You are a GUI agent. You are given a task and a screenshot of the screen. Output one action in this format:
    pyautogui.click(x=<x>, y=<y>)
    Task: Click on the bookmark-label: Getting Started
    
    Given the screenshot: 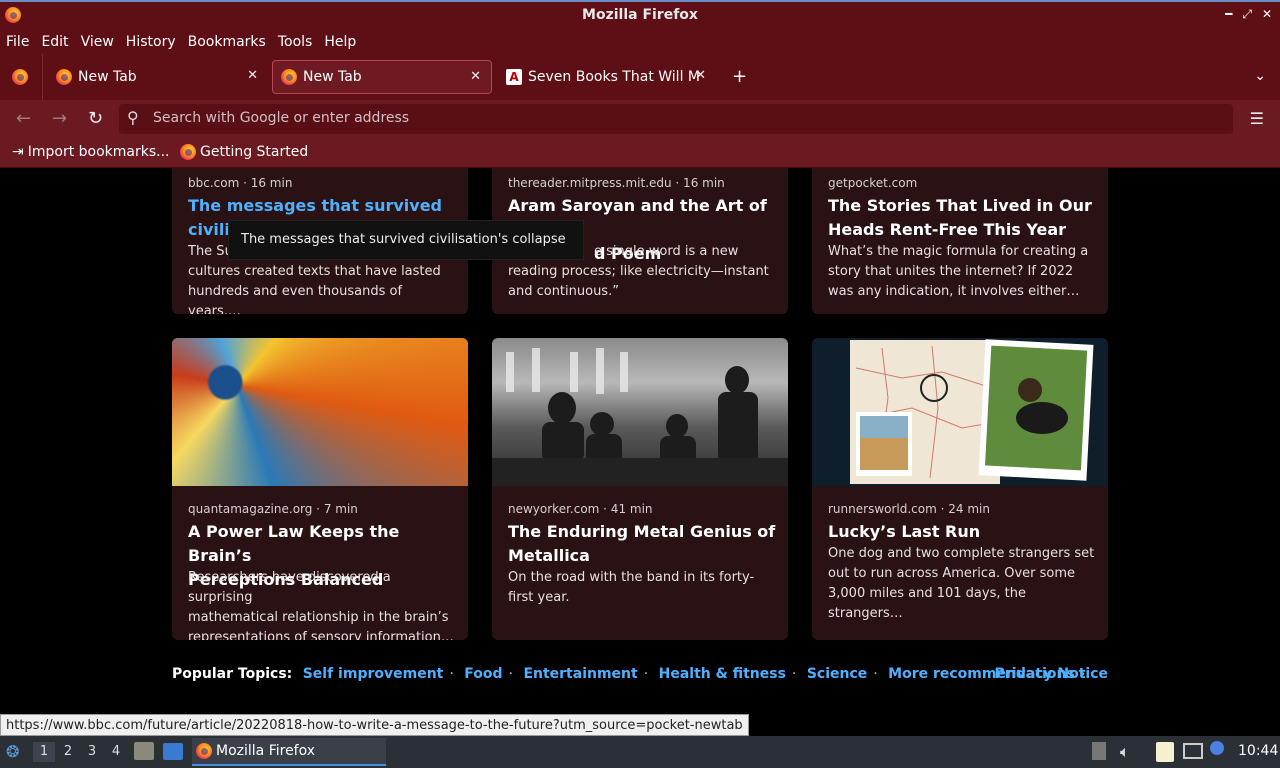 What is the action you would take?
    pyautogui.click(x=254, y=152)
    